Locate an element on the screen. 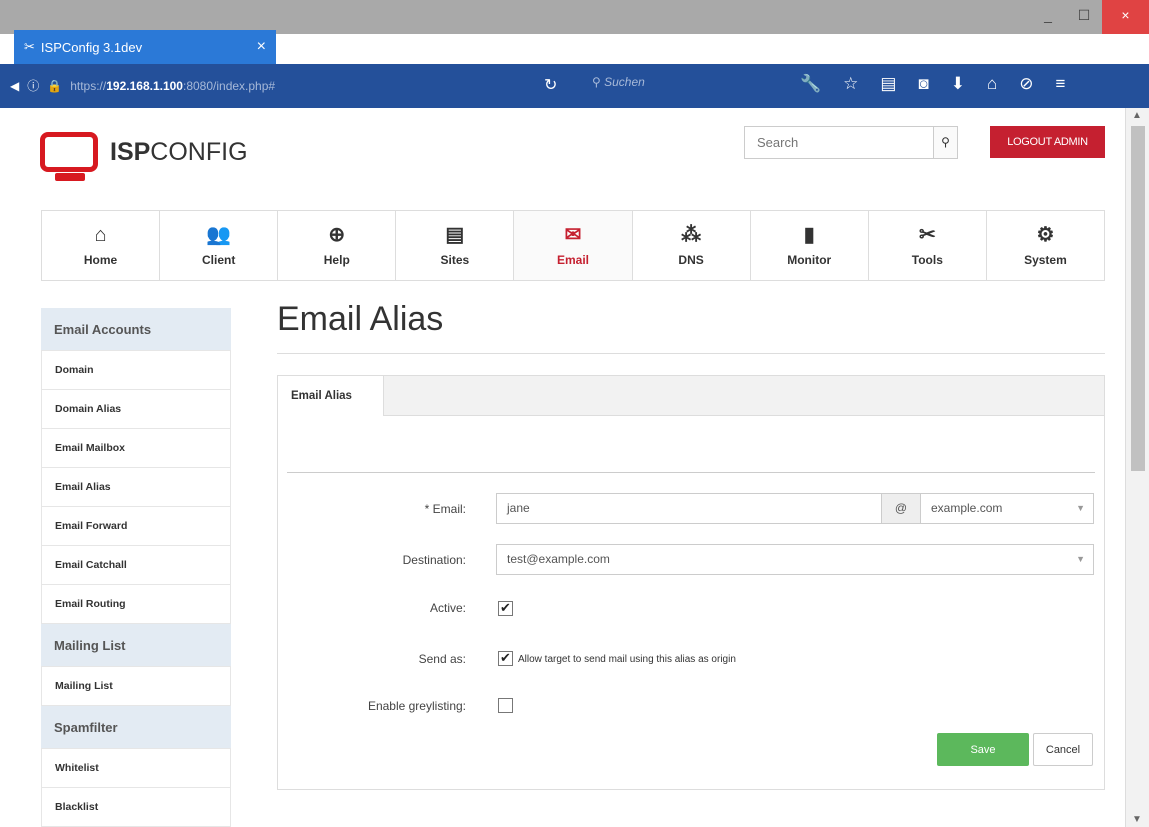 This screenshot has height=827, width=1149. module-tools: ✂ Tools is located at coordinates (928, 245).